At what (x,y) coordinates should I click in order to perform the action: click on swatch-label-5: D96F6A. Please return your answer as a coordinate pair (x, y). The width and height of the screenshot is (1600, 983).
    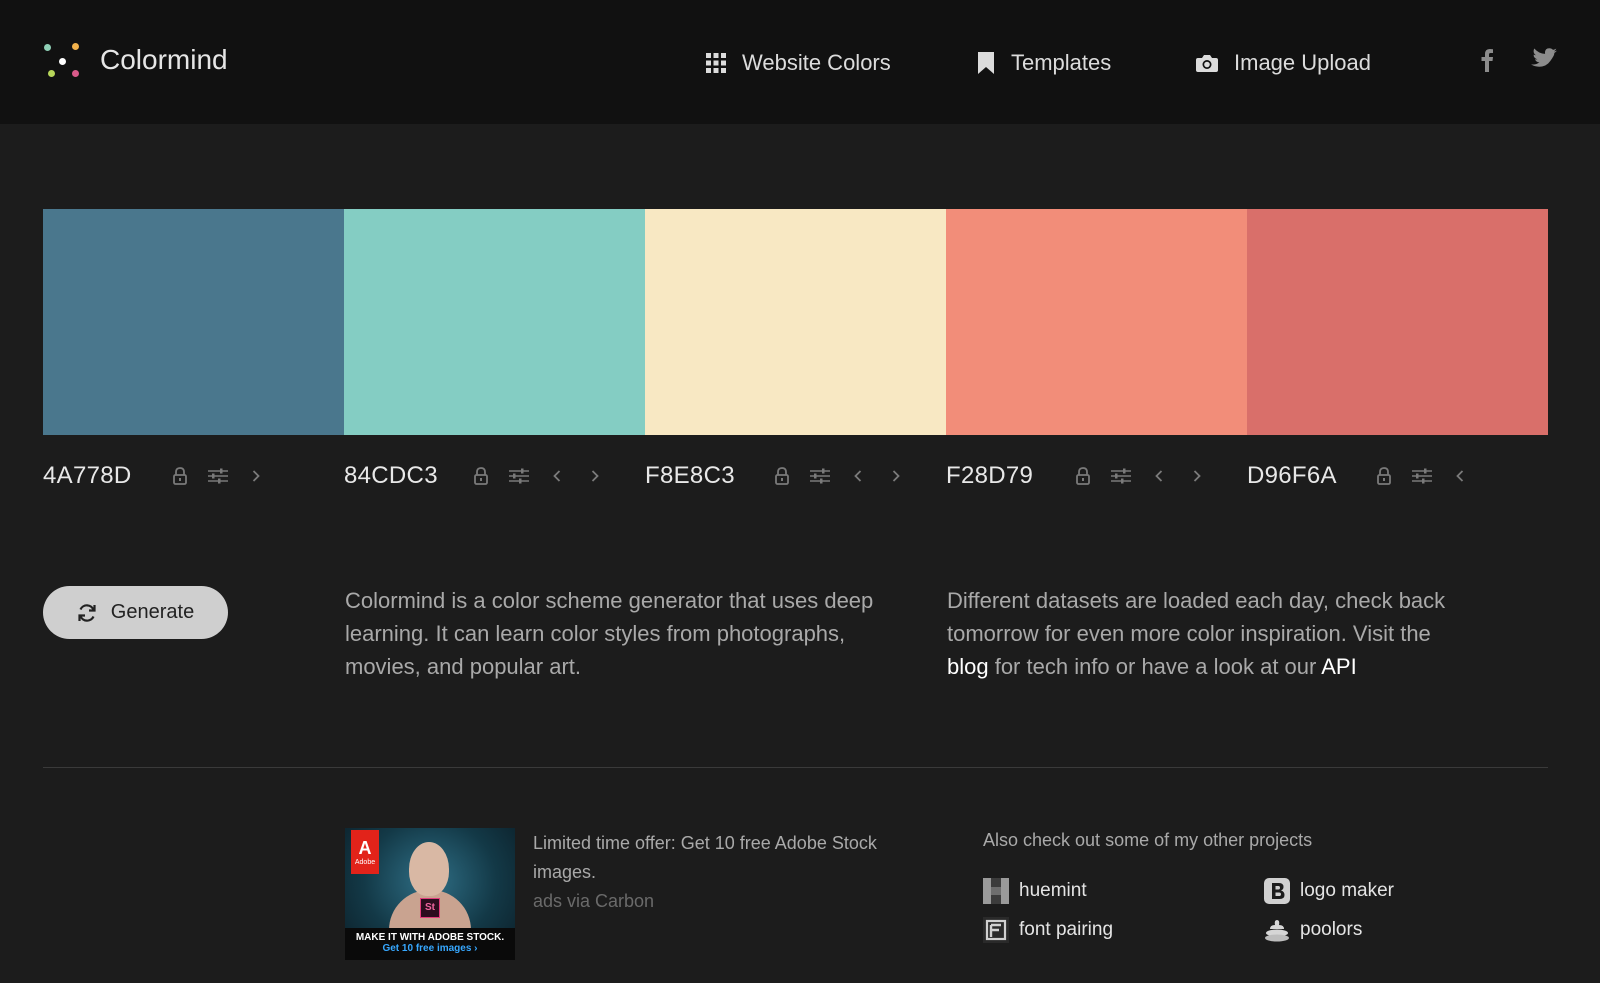
    Looking at the image, I should click on (1397, 476).